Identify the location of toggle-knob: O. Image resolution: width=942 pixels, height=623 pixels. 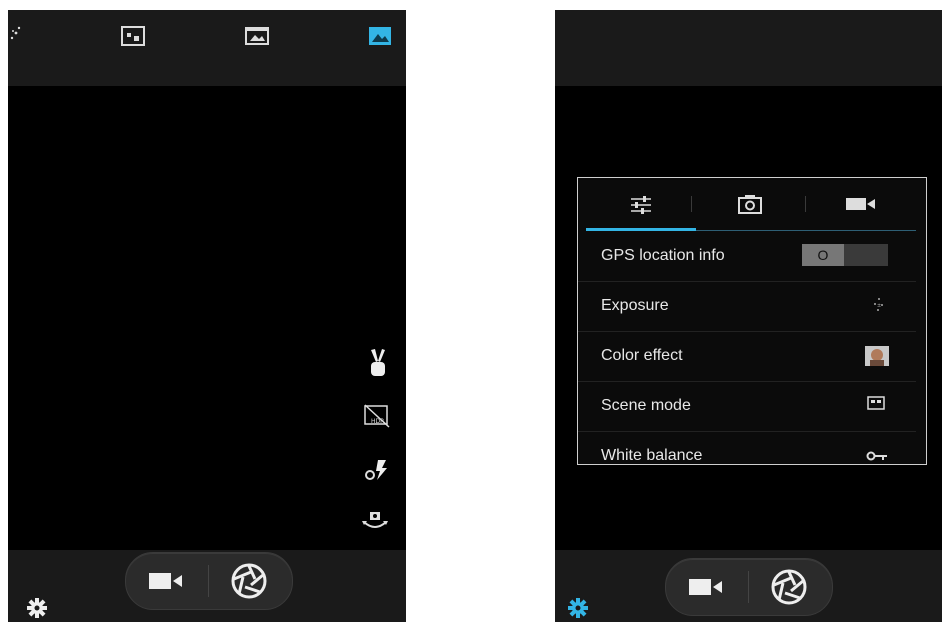
(823, 255).